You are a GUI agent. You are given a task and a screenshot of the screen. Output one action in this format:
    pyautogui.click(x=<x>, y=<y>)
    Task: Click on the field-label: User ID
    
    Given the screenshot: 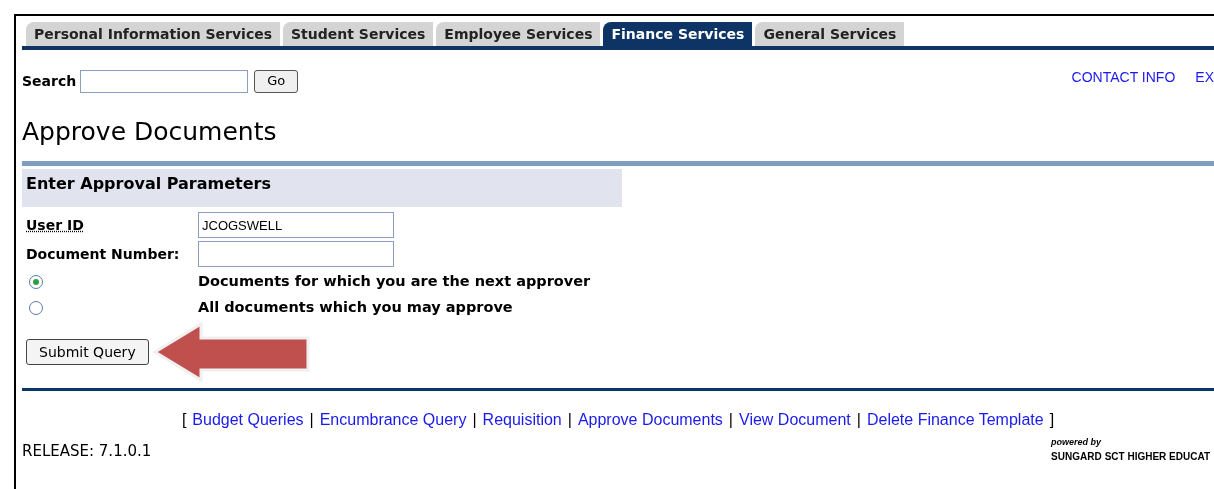 What is the action you would take?
    pyautogui.click(x=55, y=225)
    